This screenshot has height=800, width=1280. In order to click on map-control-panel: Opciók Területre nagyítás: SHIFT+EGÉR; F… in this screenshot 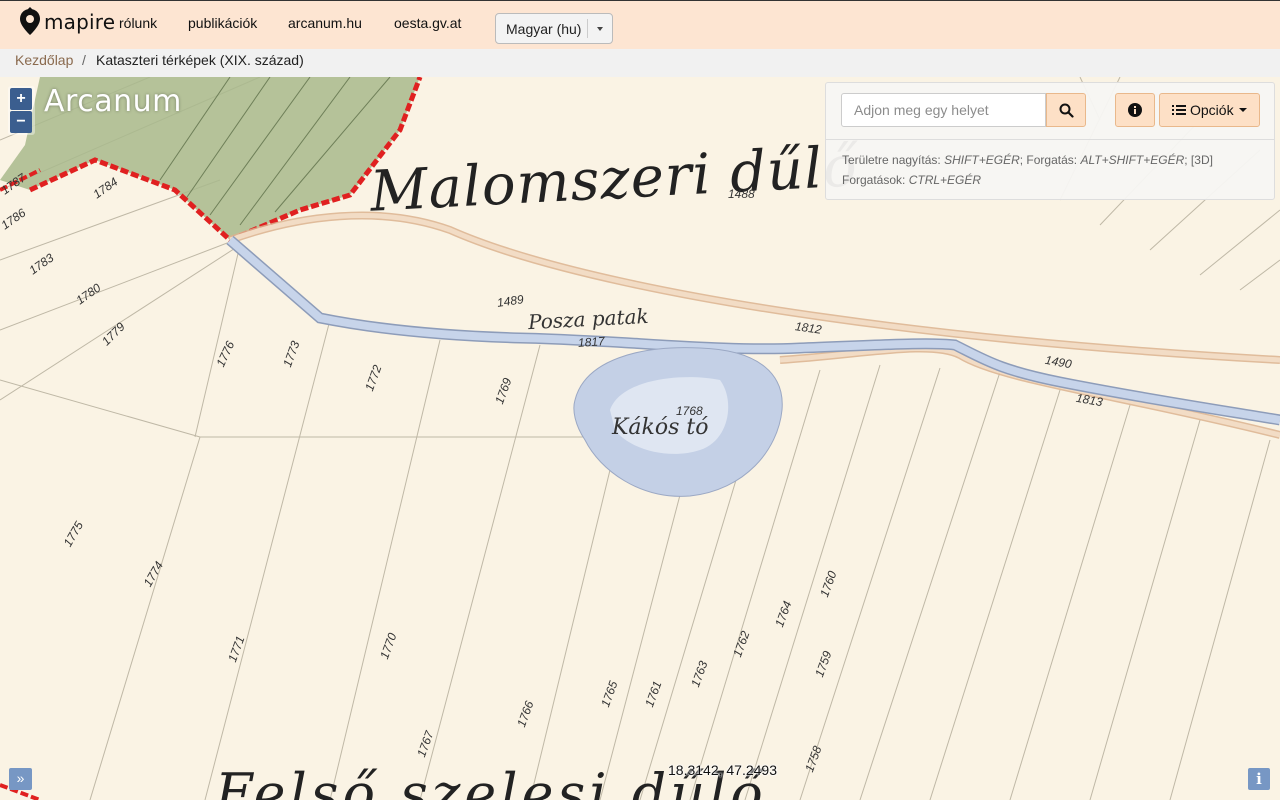, I will do `click(1050, 141)`.